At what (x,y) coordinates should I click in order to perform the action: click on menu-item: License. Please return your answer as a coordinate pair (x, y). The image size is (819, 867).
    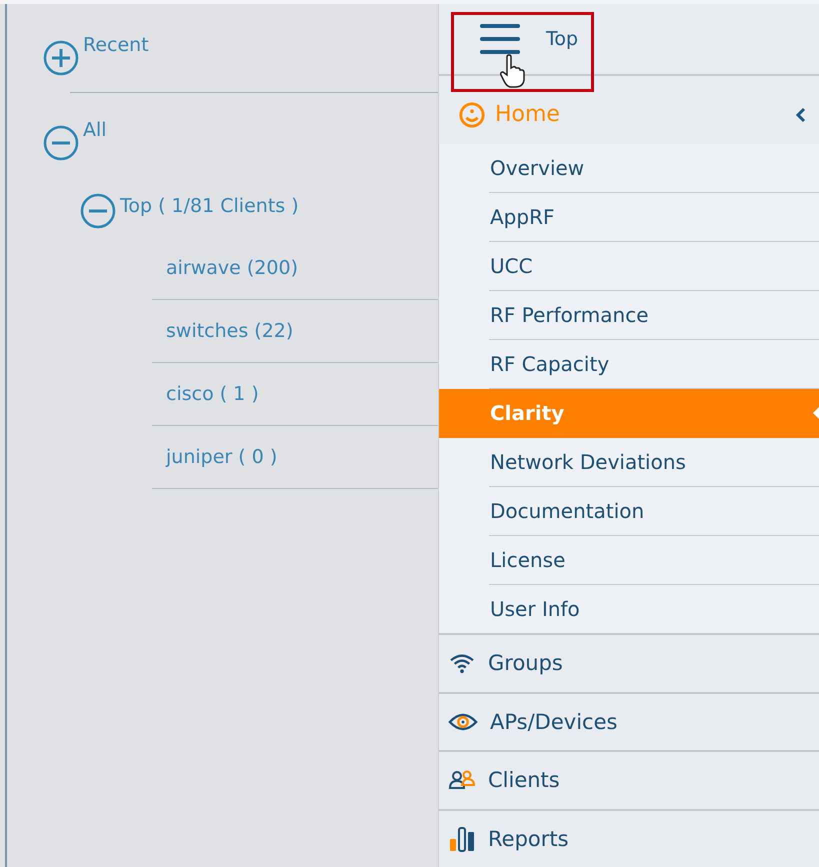
    Looking at the image, I should click on (654, 561).